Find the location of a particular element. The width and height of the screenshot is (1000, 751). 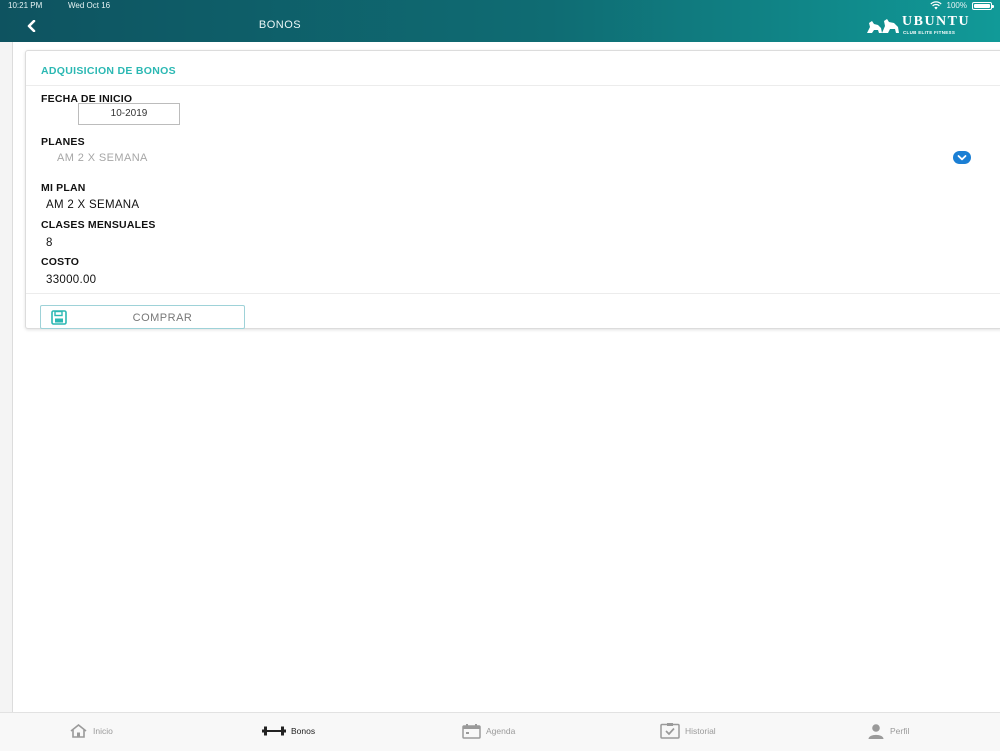

tab-agenda: Agenda is located at coordinates (488, 731).